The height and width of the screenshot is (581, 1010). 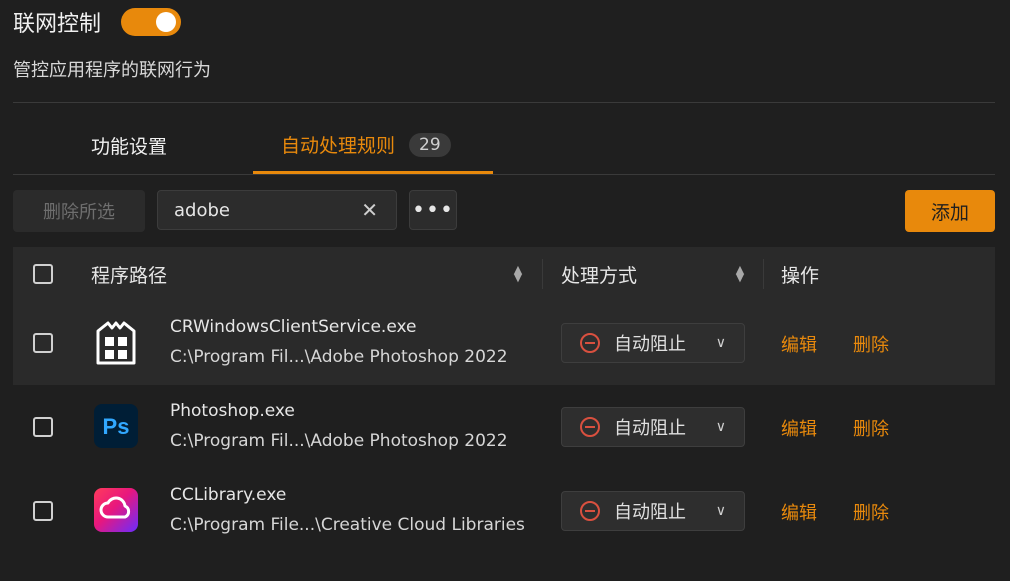 I want to click on column-header-mode: 处理方式, so click(x=599, y=275).